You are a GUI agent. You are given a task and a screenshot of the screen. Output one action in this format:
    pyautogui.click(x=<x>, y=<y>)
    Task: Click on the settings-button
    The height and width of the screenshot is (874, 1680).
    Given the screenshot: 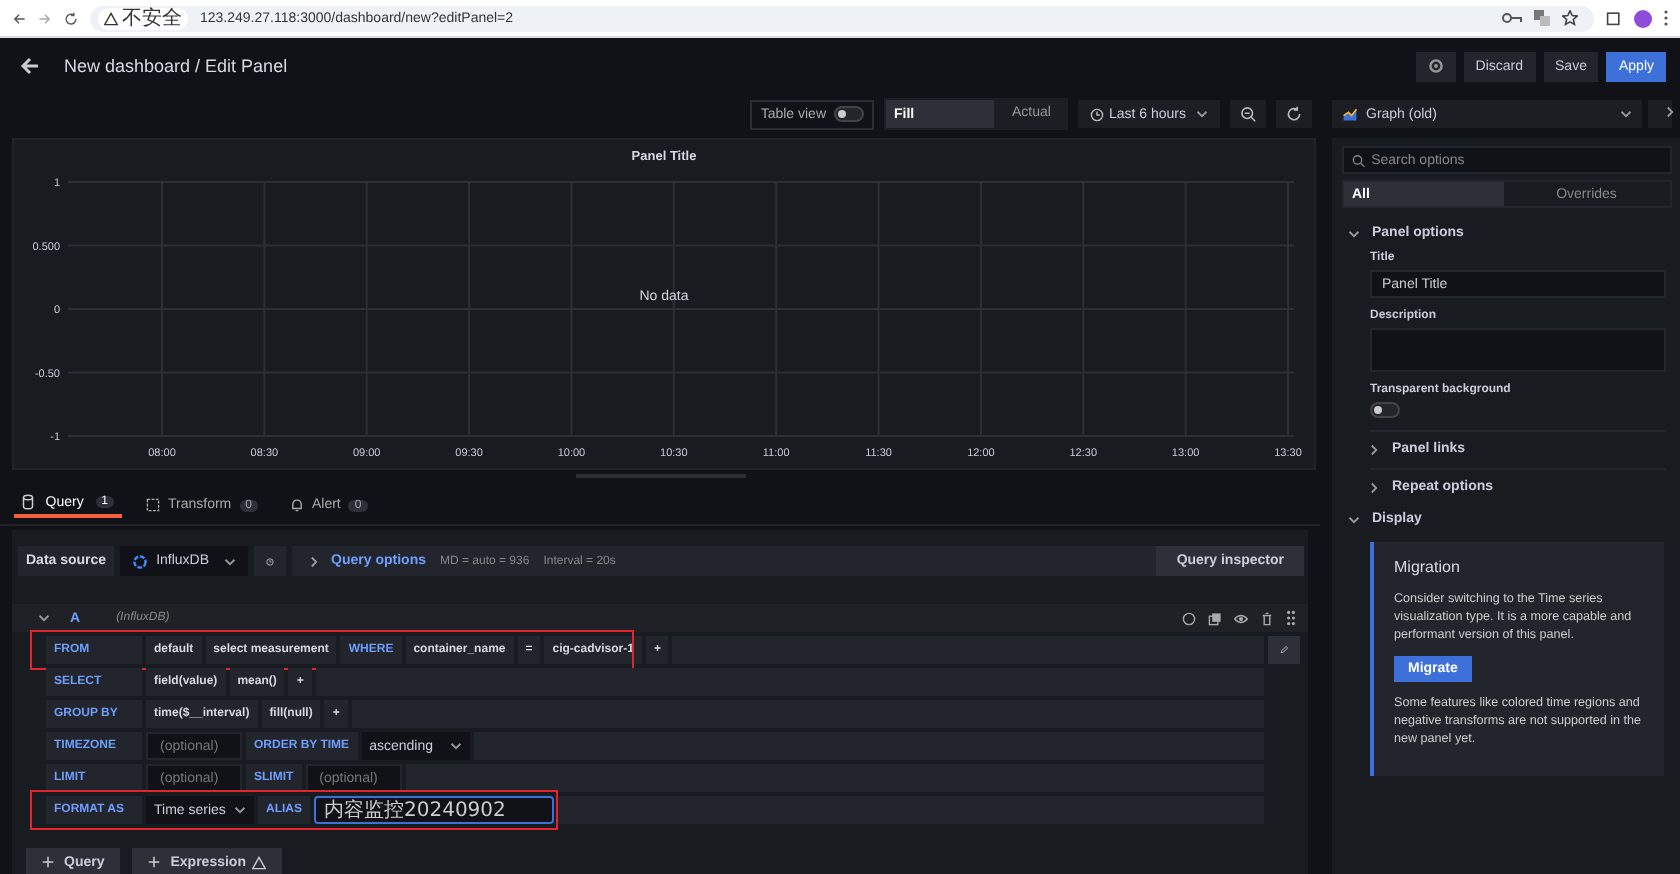 What is the action you would take?
    pyautogui.click(x=1435, y=66)
    